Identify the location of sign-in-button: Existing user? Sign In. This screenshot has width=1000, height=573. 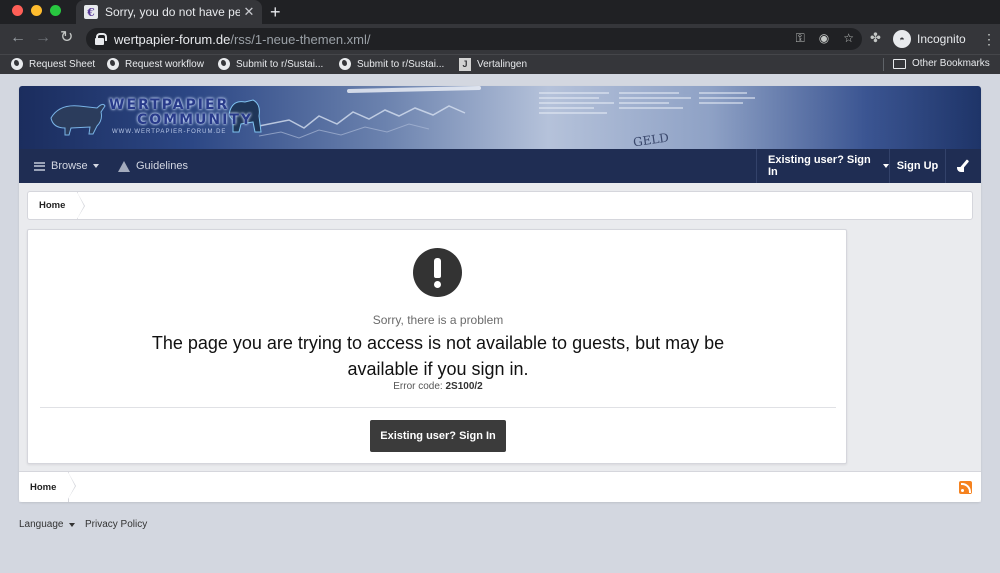
(438, 436).